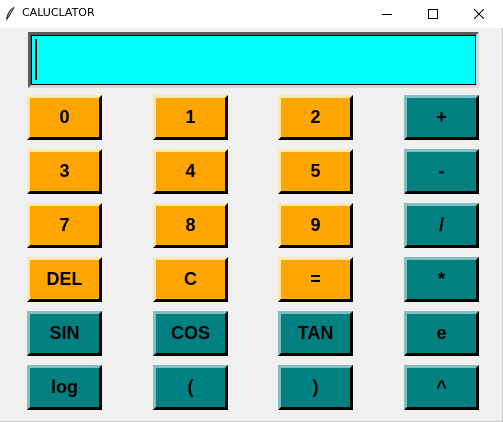  What do you see at coordinates (315, 387) in the screenshot?
I see `close-paren-button: )` at bounding box center [315, 387].